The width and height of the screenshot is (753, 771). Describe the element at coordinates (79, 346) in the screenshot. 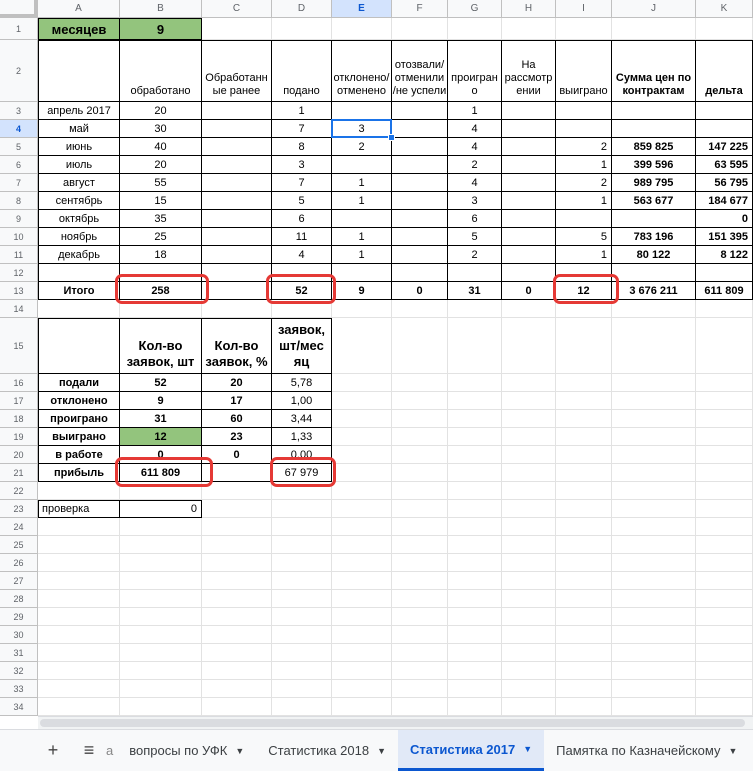

I see `empty-header-cell` at that location.